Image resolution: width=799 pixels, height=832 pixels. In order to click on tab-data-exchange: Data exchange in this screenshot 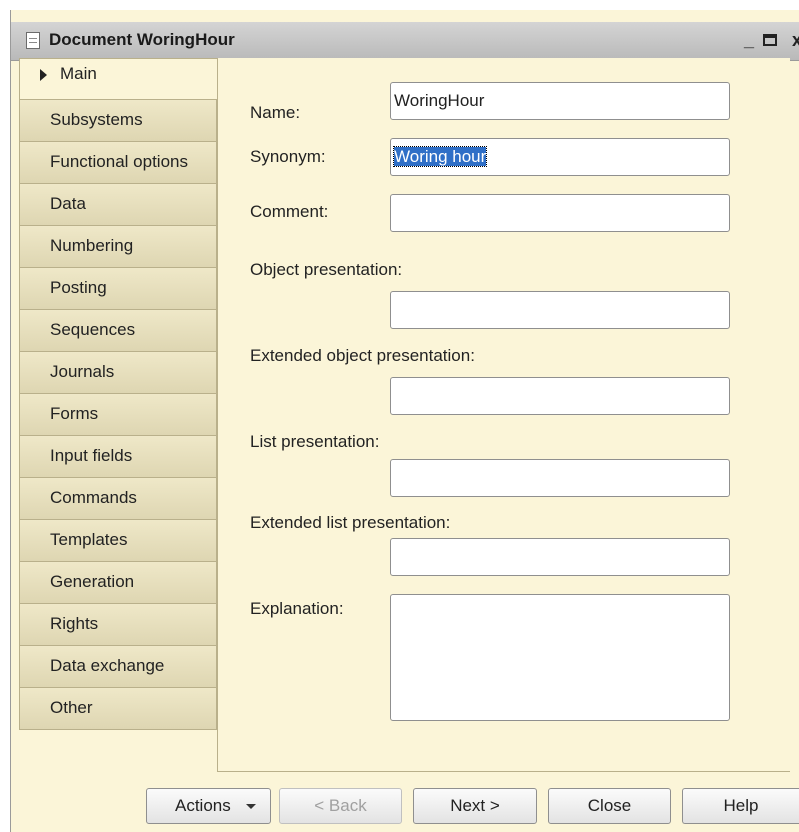, I will do `click(118, 667)`.